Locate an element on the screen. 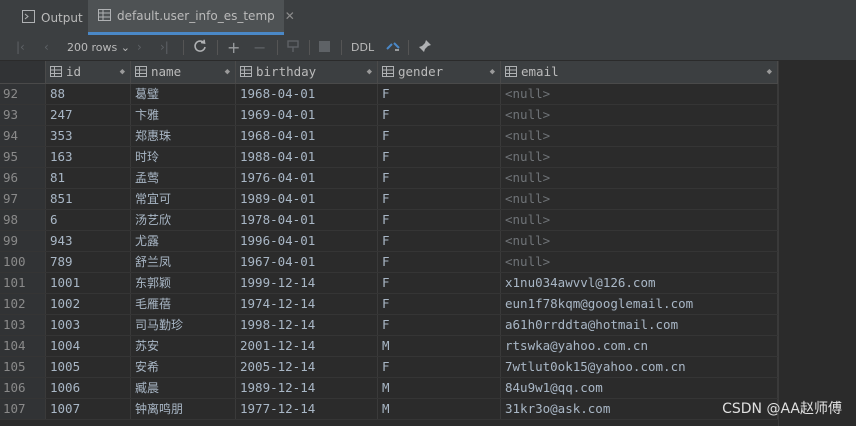  table-row: 100 789 舒兰凤 1967-04-01 F <null> is located at coordinates (389, 262).